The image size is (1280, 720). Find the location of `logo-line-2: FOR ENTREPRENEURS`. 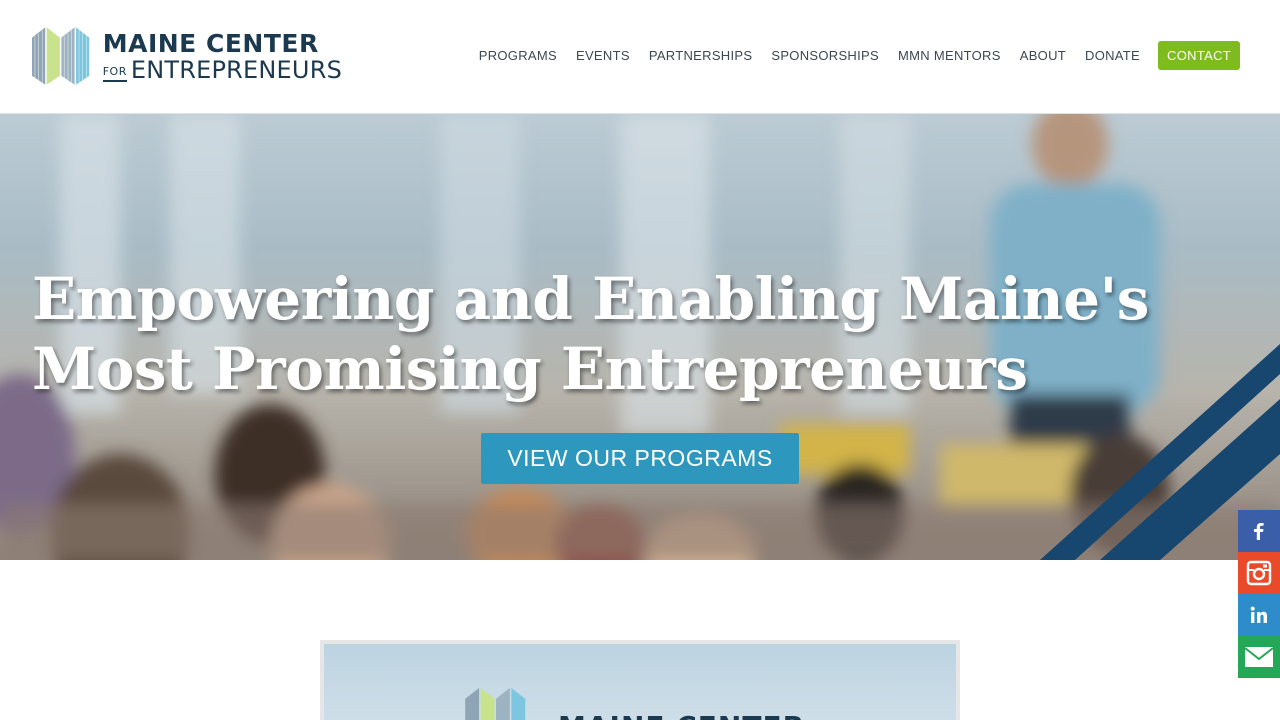

logo-line-2: FOR ENTREPRENEURS is located at coordinates (222, 69).